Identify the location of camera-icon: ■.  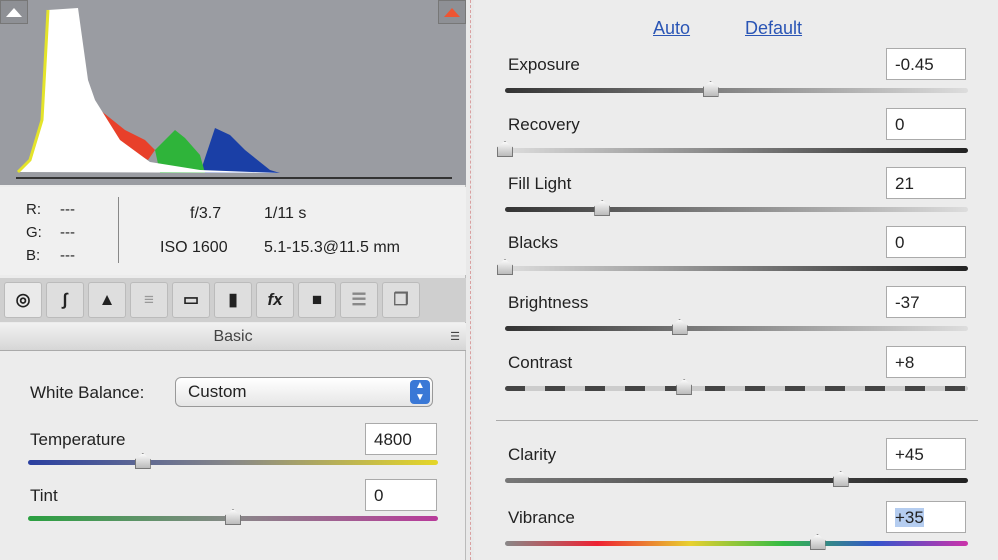
(317, 299).